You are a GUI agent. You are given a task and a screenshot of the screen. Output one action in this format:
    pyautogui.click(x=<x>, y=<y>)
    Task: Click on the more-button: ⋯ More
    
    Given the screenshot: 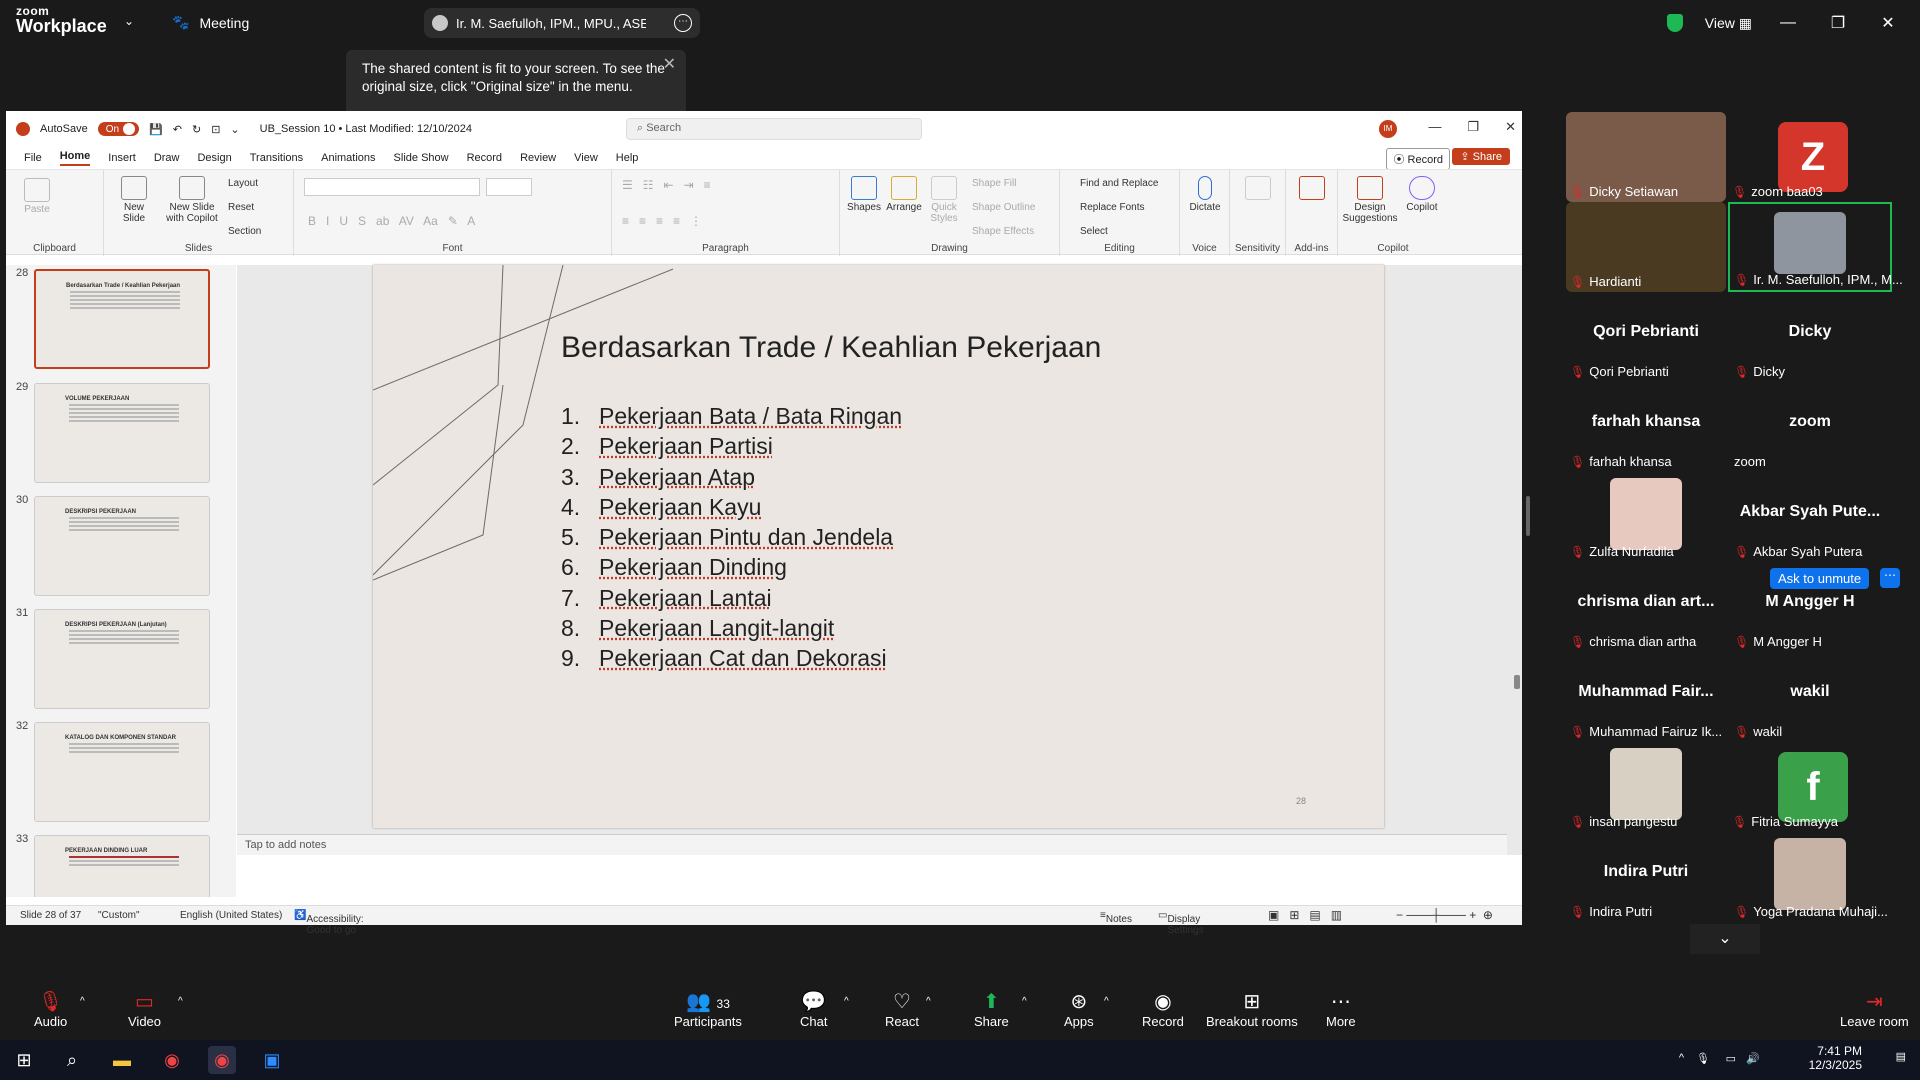 What is the action you would take?
    pyautogui.click(x=1341, y=1009)
    